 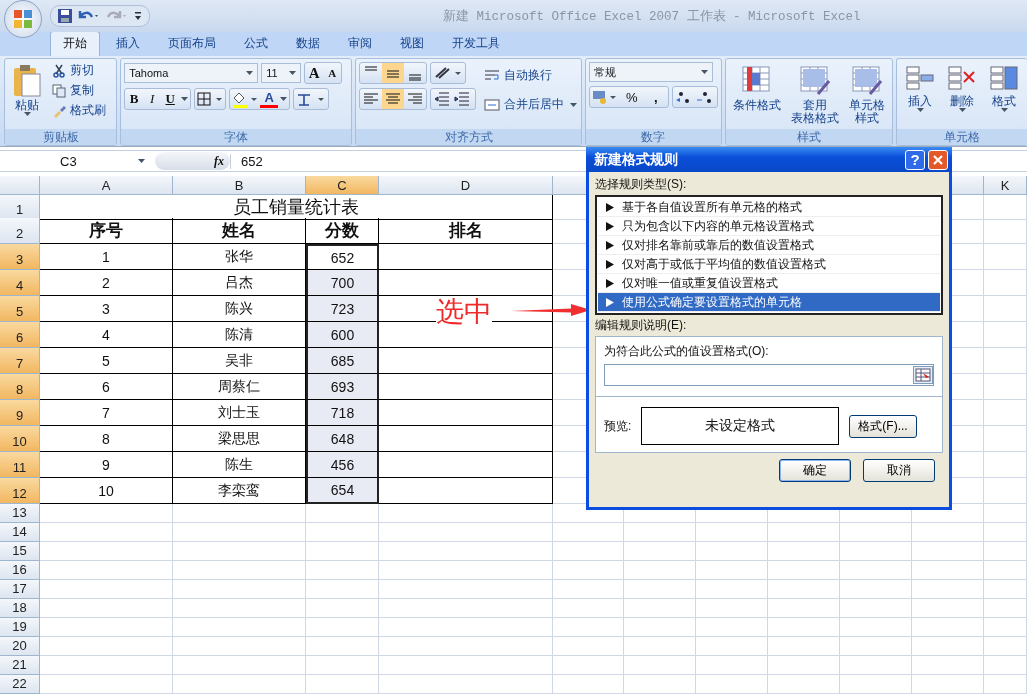 I want to click on column-heading: 姓名, so click(x=239, y=231).